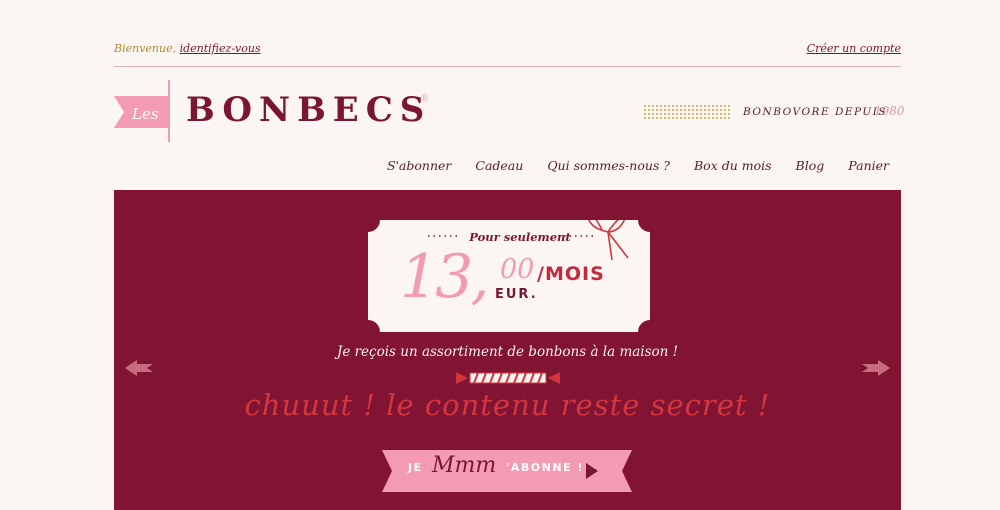 The width and height of the screenshot is (1000, 510). Describe the element at coordinates (608, 165) in the screenshot. I see `nav-item-qui-sommes-nous: Qui sommes-nous ?` at that location.